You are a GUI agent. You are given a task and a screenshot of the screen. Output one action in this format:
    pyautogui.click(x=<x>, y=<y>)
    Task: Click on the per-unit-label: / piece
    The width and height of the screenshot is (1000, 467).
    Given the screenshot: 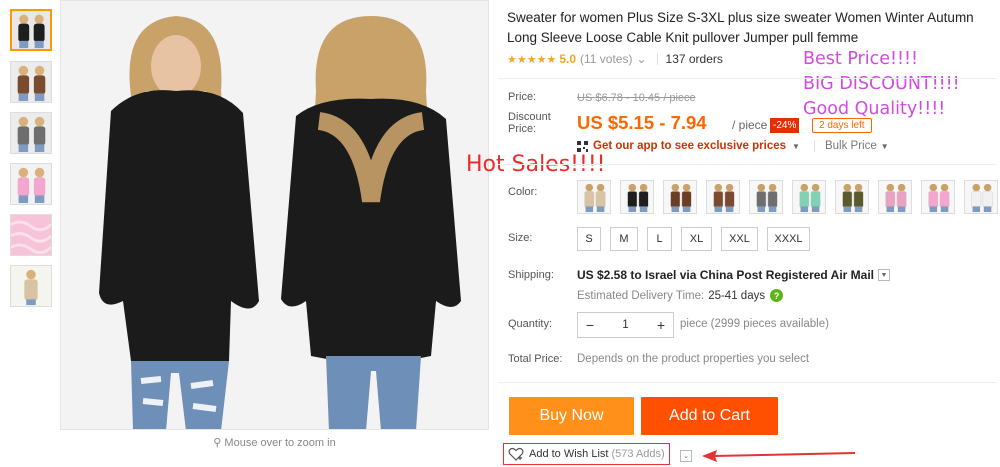 What is the action you would take?
    pyautogui.click(x=750, y=125)
    